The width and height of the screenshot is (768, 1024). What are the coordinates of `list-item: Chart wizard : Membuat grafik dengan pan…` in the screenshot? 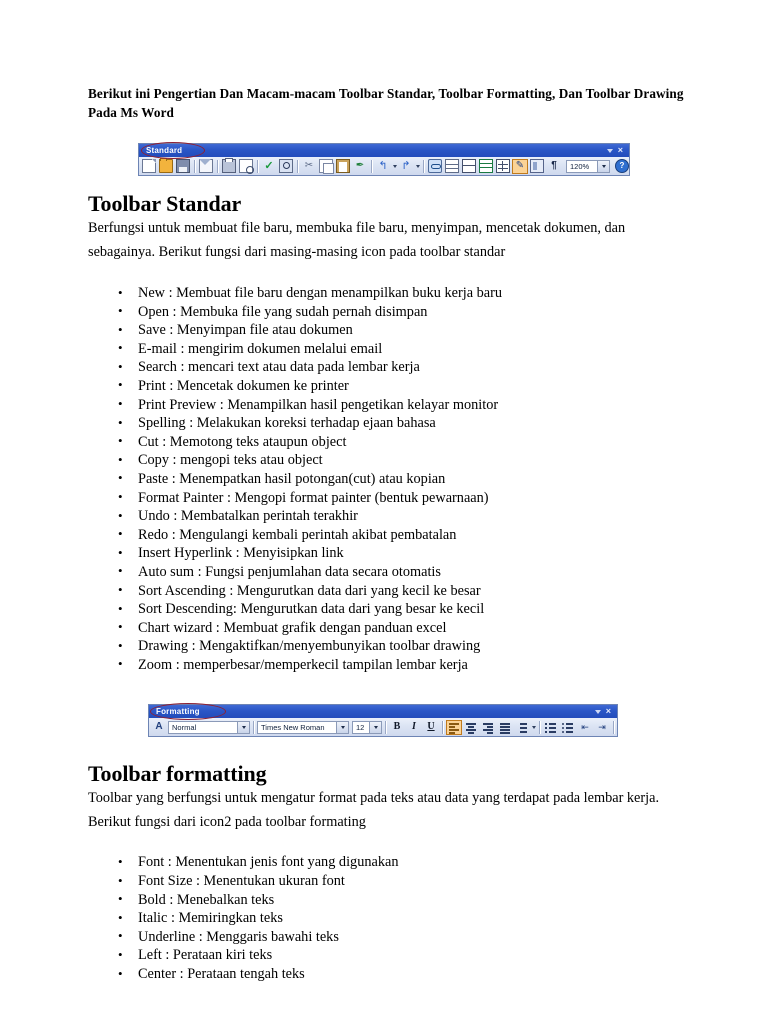 It's located at (388, 628).